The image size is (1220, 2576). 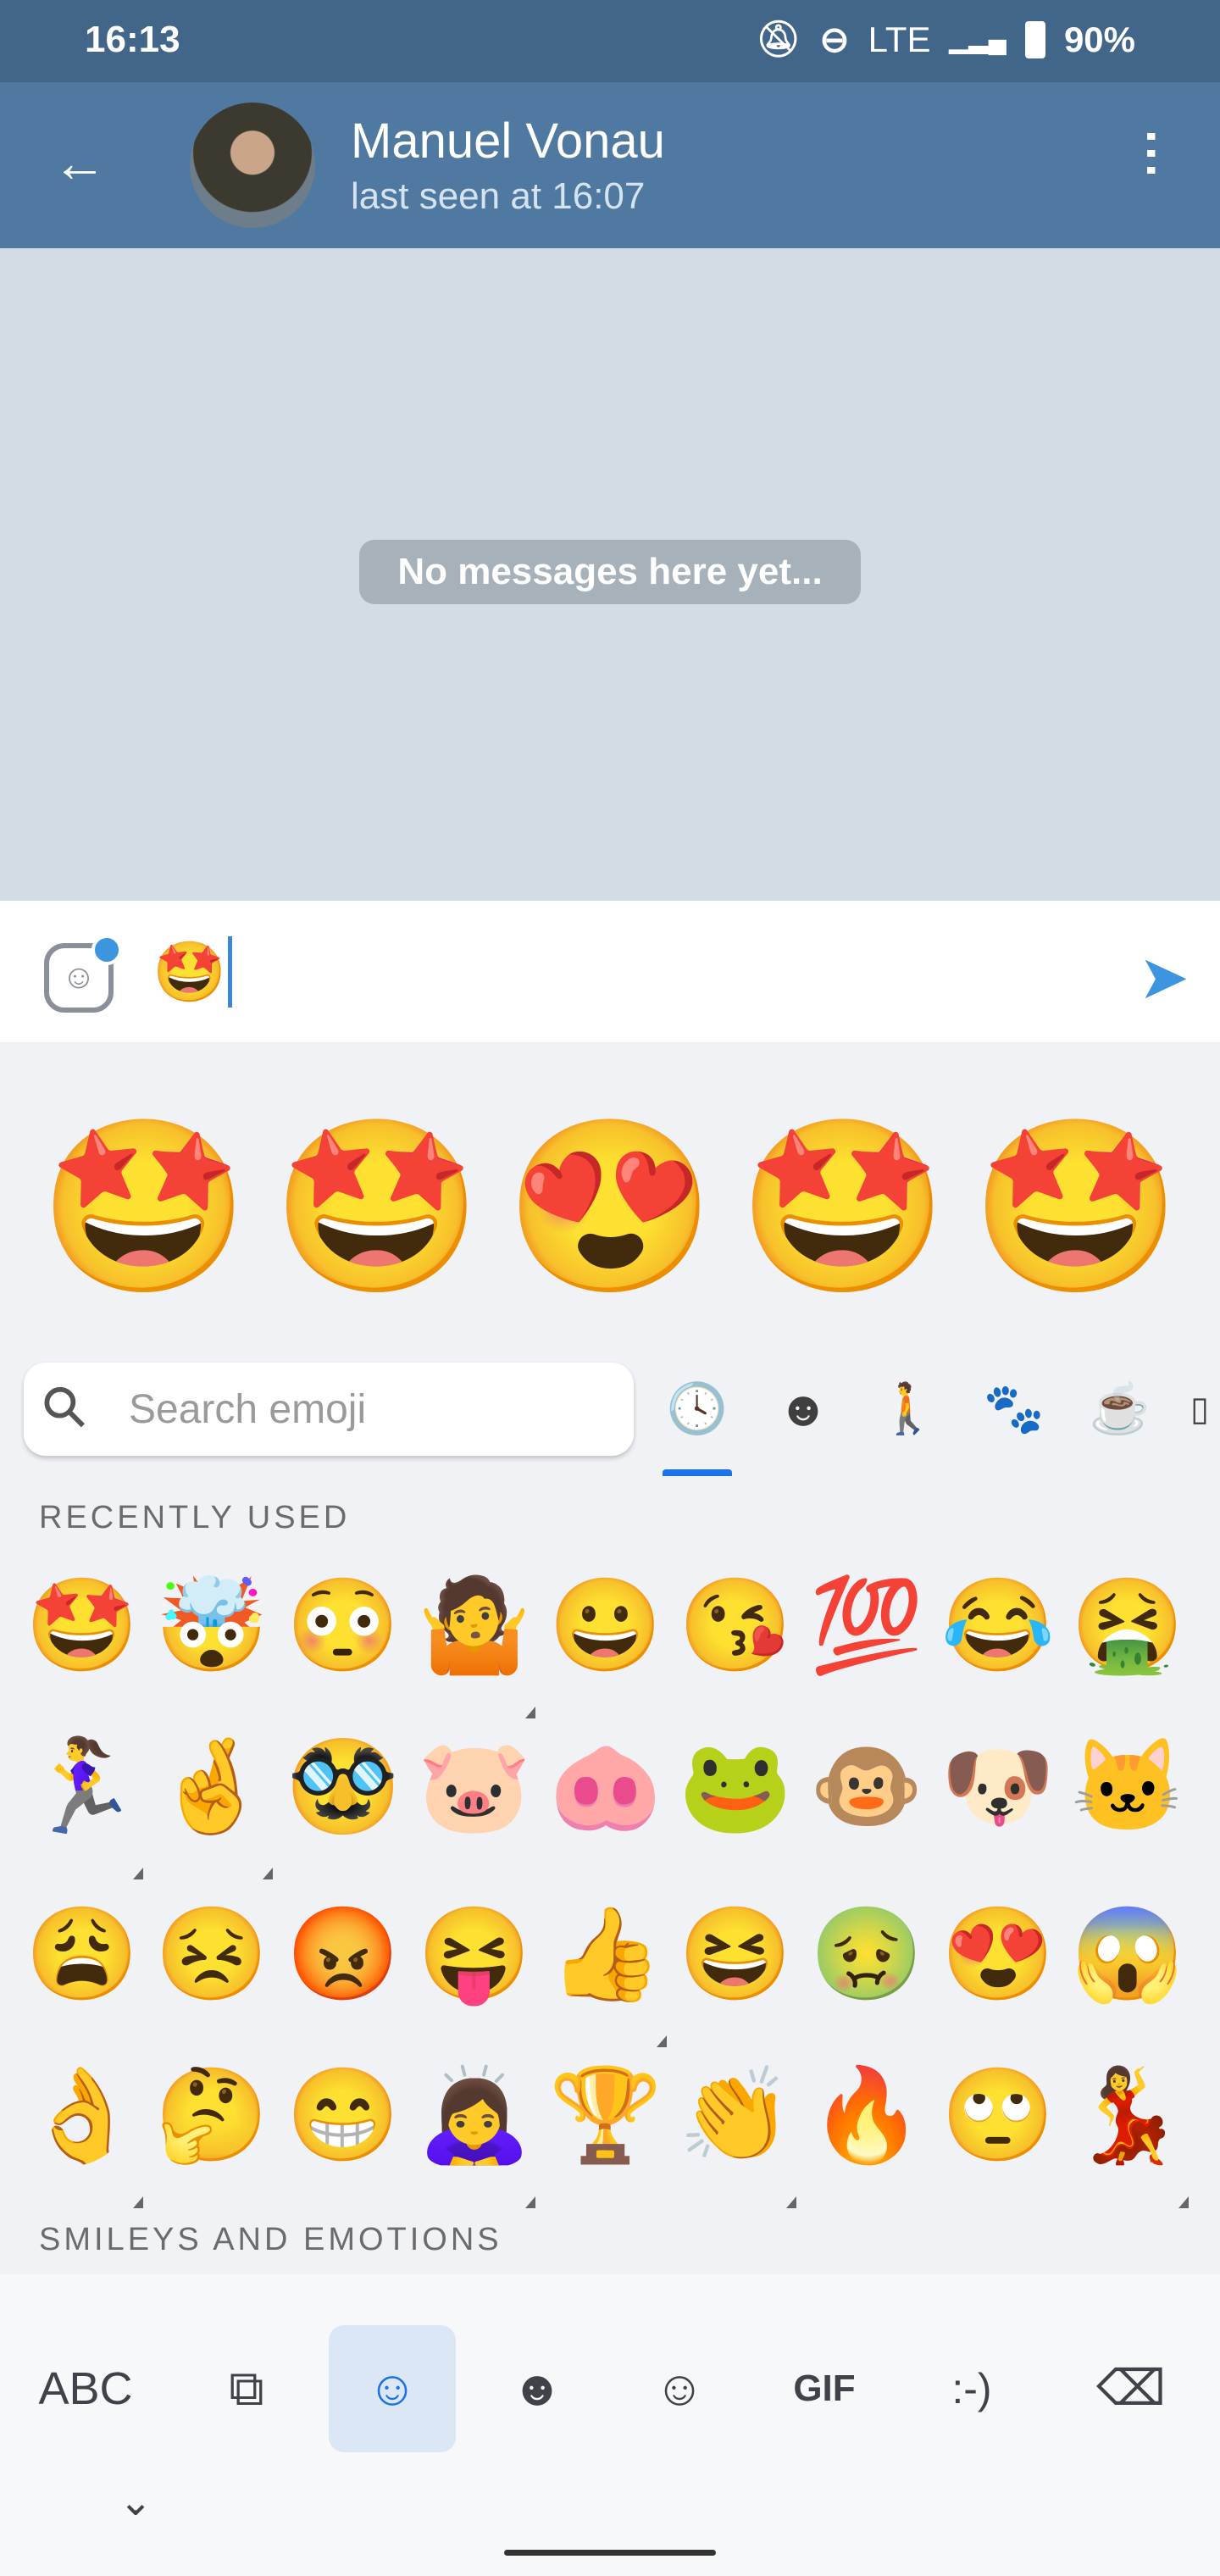 What do you see at coordinates (343, 1625) in the screenshot?
I see `emoji-cell: 😳` at bounding box center [343, 1625].